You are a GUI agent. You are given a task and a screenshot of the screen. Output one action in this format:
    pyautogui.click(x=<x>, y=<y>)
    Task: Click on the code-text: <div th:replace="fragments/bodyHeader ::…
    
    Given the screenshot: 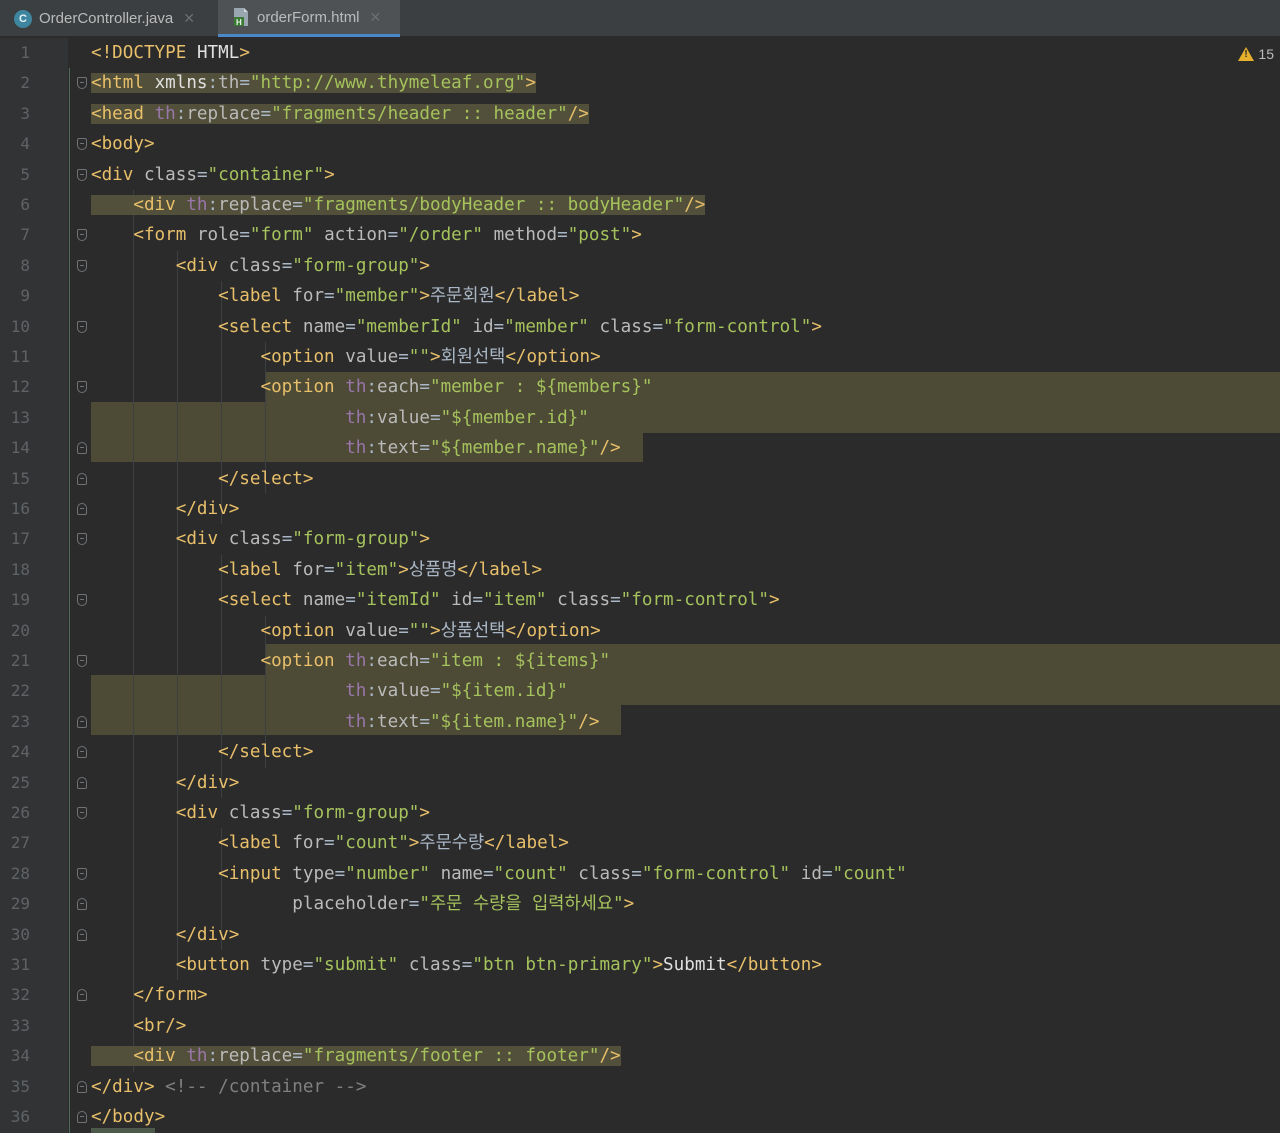 What is the action you would take?
    pyautogui.click(x=398, y=205)
    